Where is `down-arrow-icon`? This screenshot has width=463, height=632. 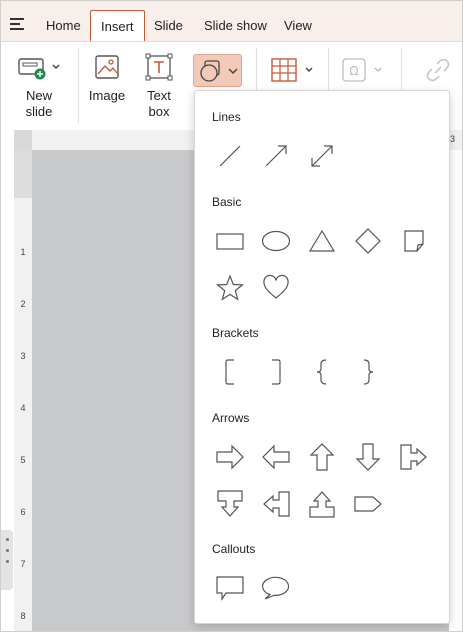 down-arrow-icon is located at coordinates (368, 457).